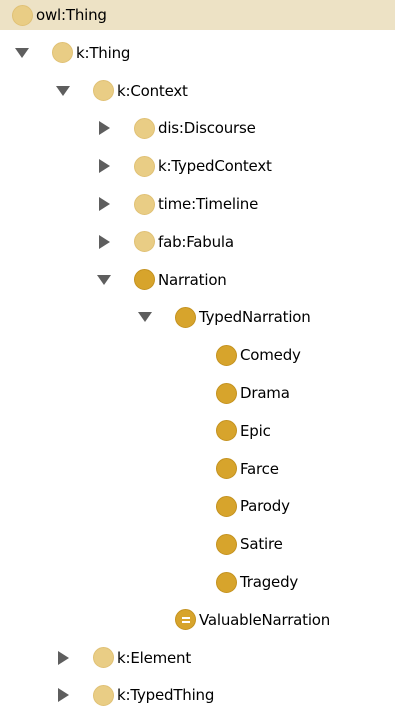 Image resolution: width=395 pixels, height=724 pixels. I want to click on class-label: k:TypedThing, so click(166, 695).